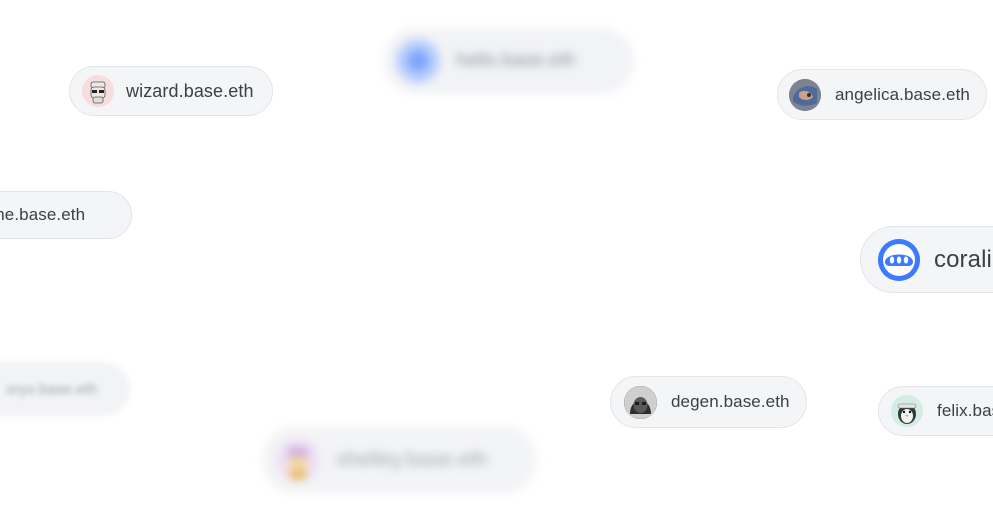  Describe the element at coordinates (965, 410) in the screenshot. I see `name-label: felix.base.eth` at that location.